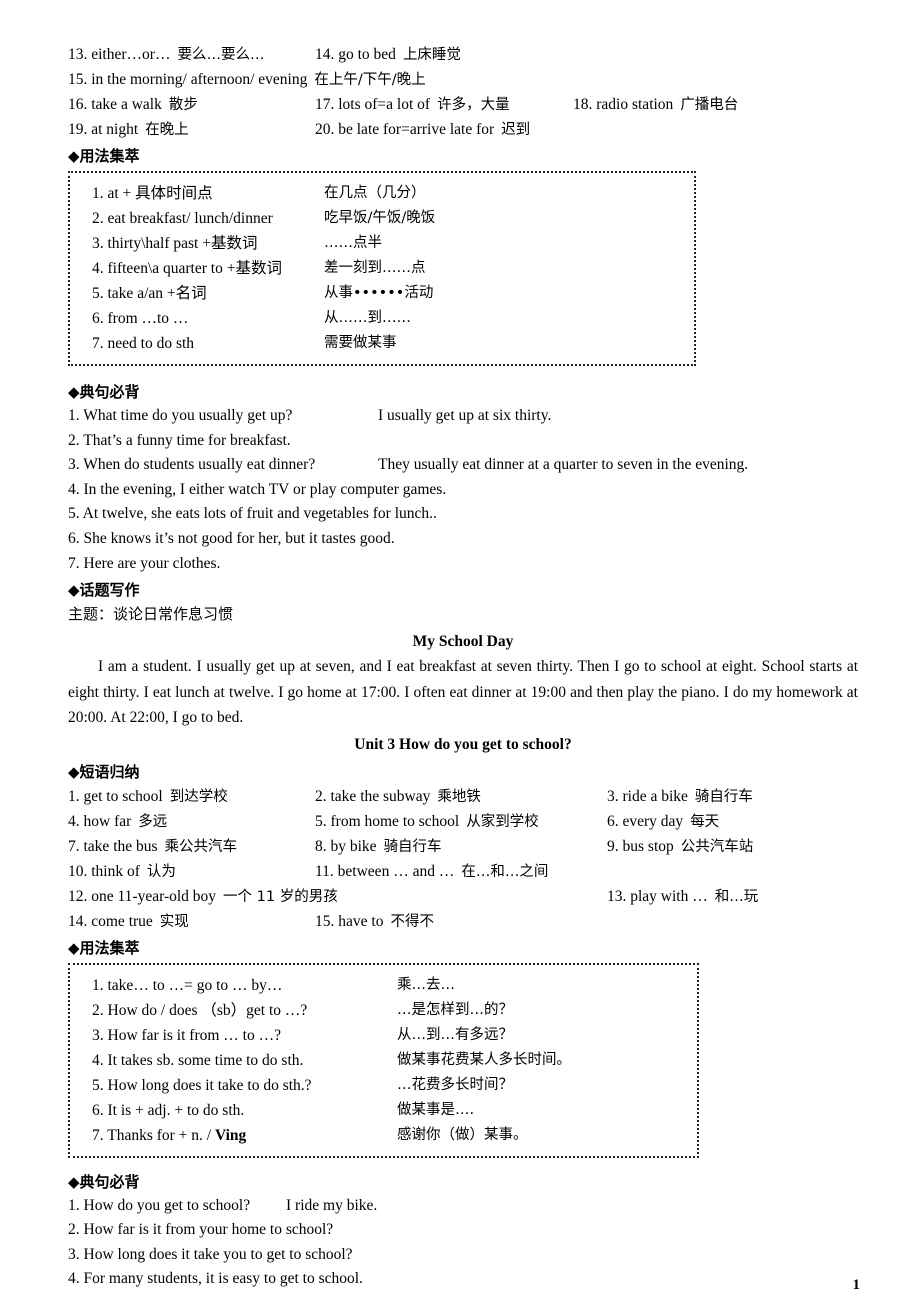  I want to click on phrase-entry: 11. between … and … 在…和…之间, so click(431, 872).